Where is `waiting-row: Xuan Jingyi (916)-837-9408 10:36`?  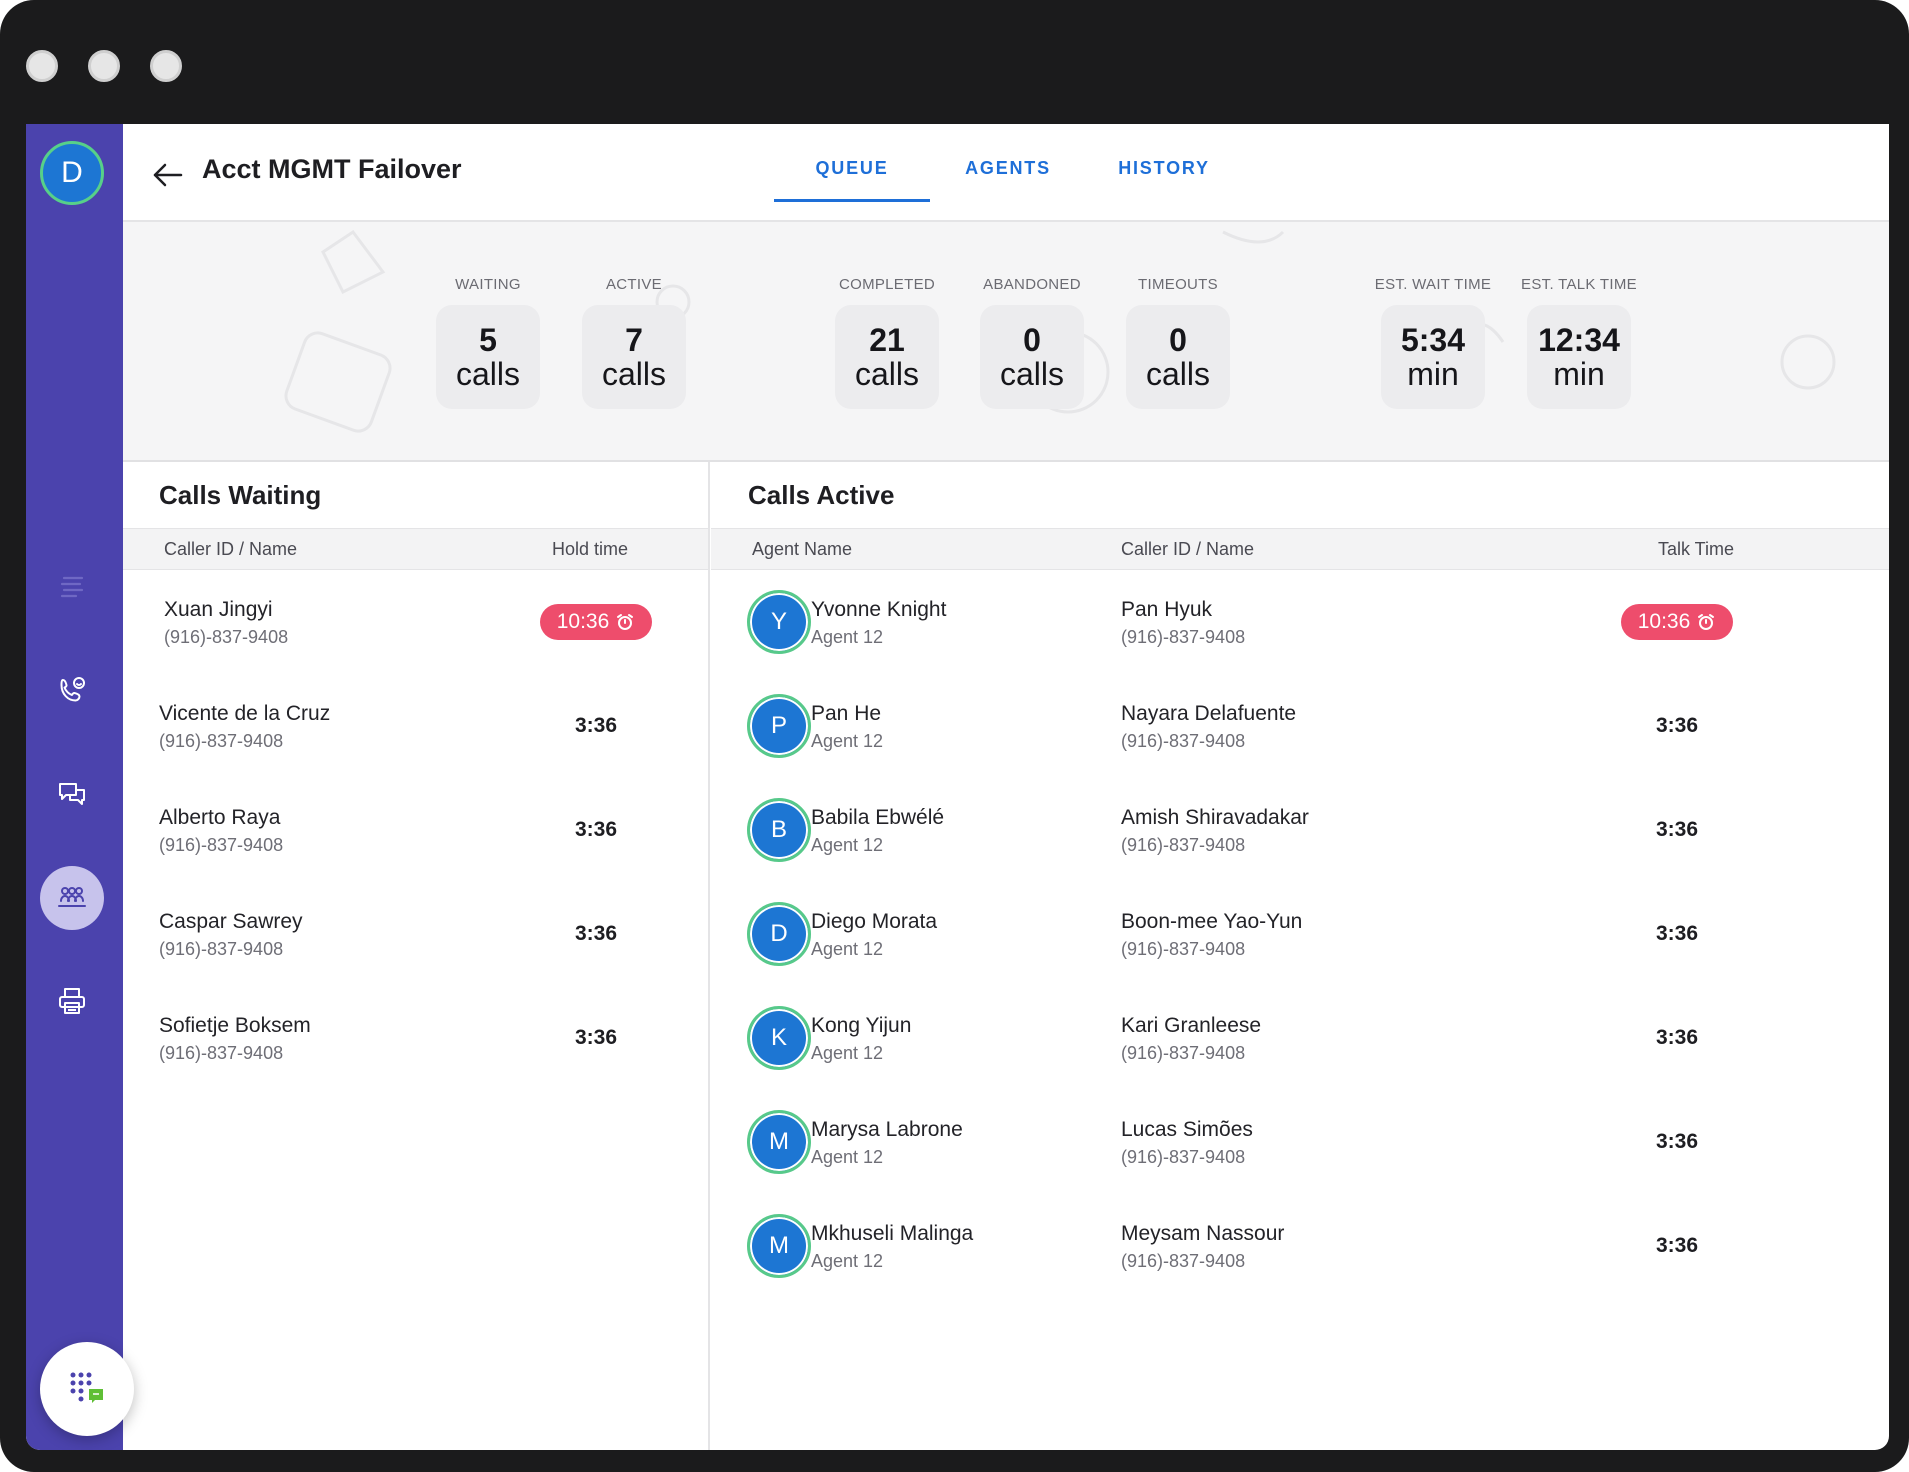
waiting-row: Xuan Jingyi (916)-837-9408 10:36 is located at coordinates (415, 622).